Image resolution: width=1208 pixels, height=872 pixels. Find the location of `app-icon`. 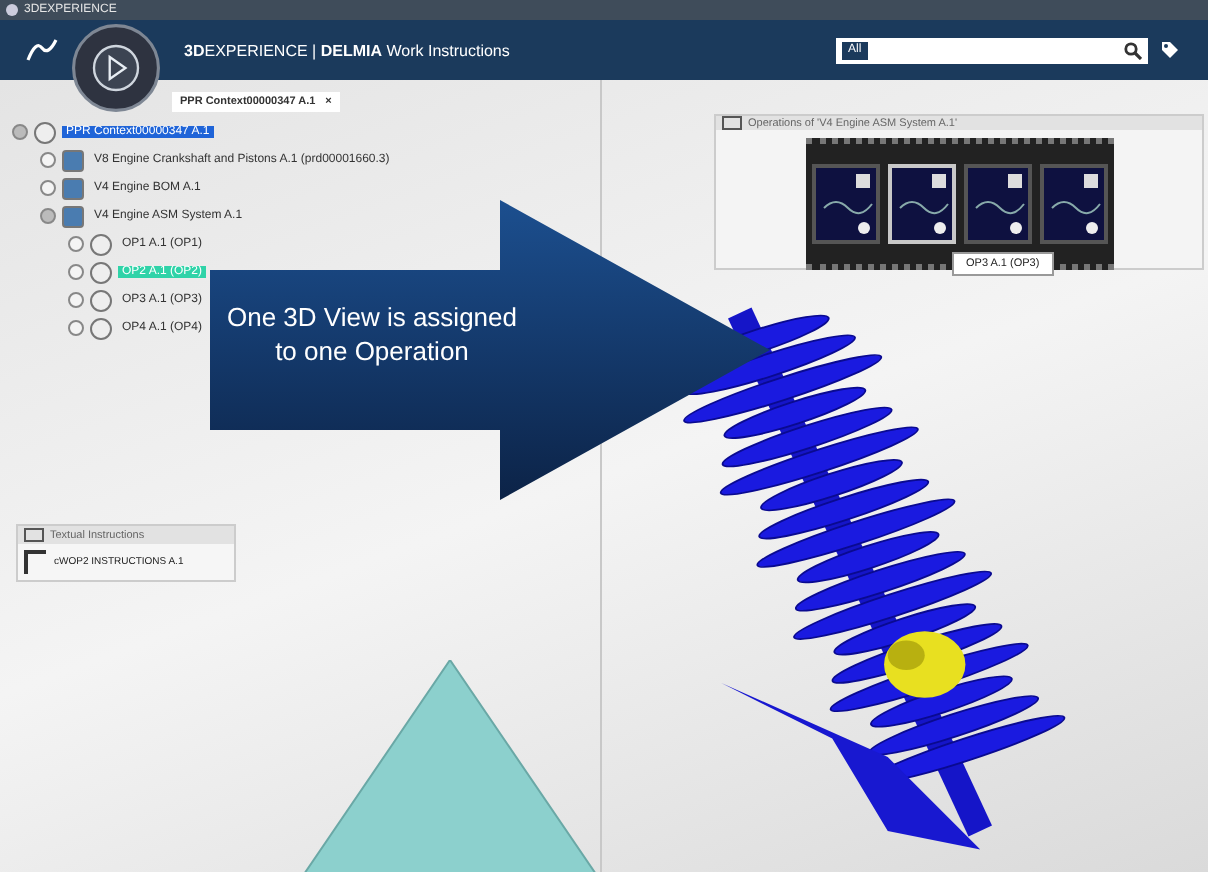

app-icon is located at coordinates (12, 10).